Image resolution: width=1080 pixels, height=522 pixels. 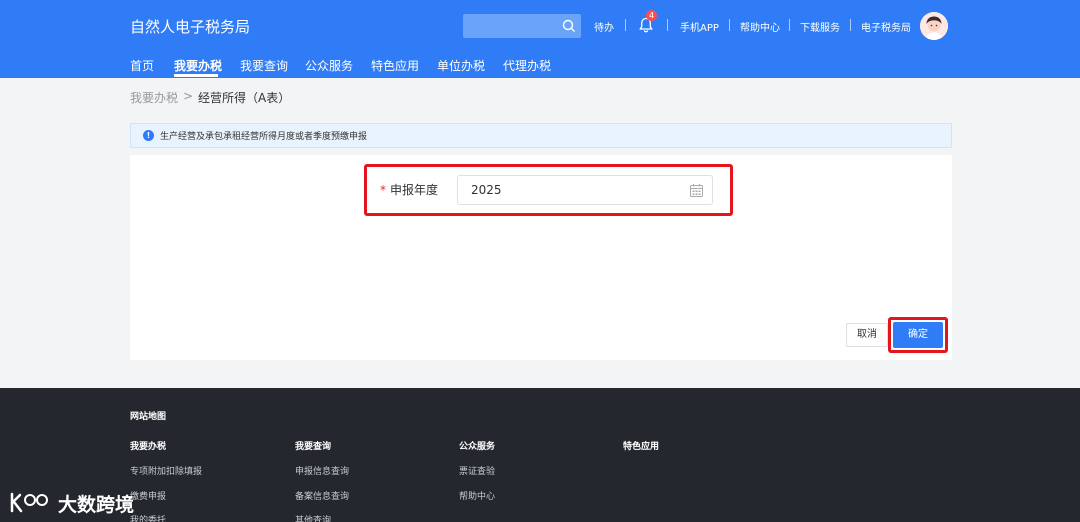 What do you see at coordinates (166, 470) in the screenshot?
I see `footer-link: 专项附加扣除填报` at bounding box center [166, 470].